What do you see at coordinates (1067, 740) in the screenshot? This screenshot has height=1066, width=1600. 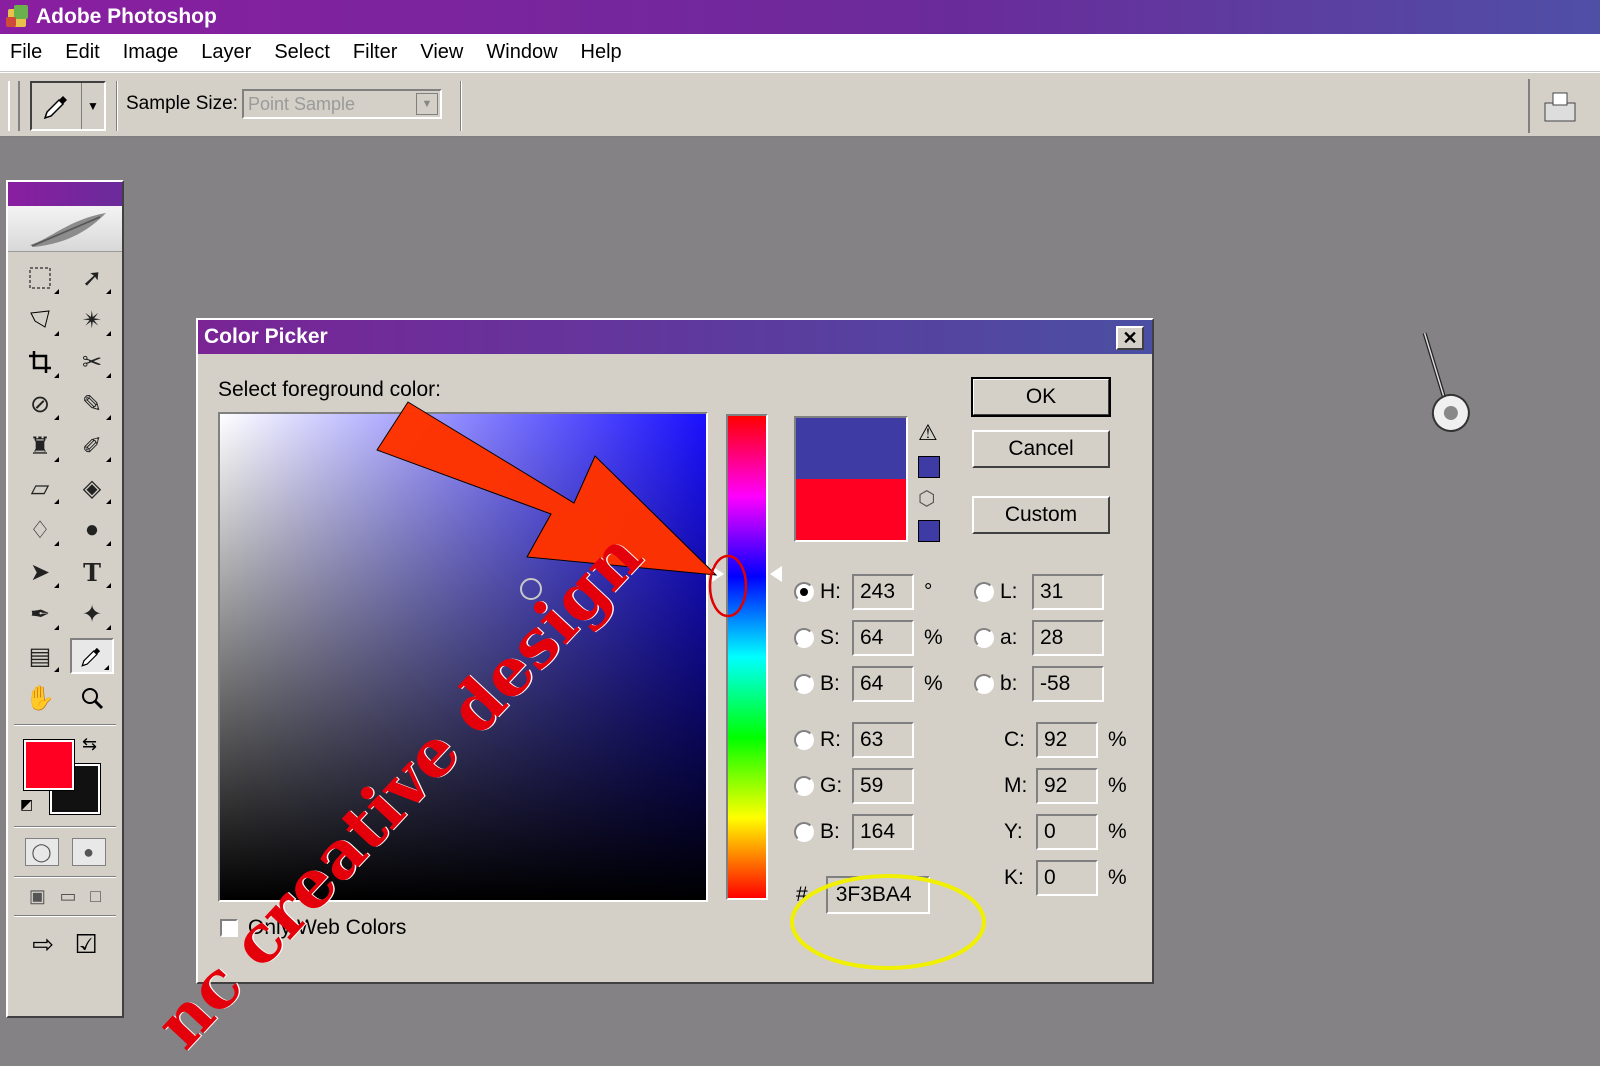 I see `cyan-input: 92` at bounding box center [1067, 740].